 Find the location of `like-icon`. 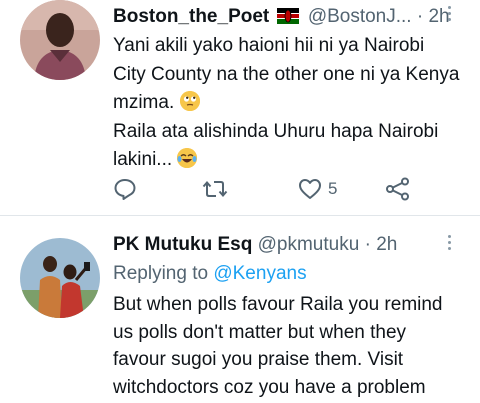

like-icon is located at coordinates (310, 189).